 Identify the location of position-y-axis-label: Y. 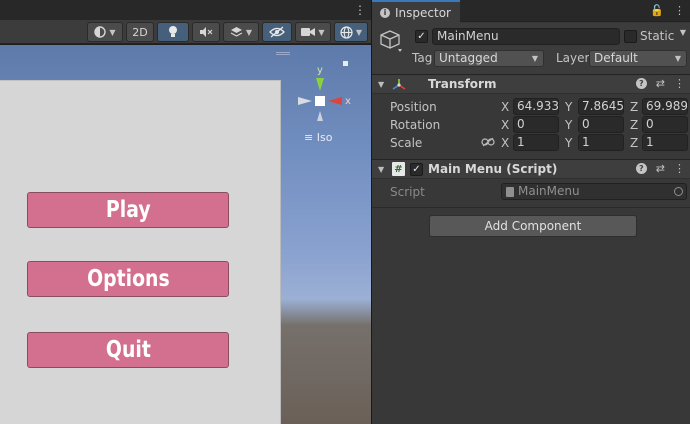
(568, 107).